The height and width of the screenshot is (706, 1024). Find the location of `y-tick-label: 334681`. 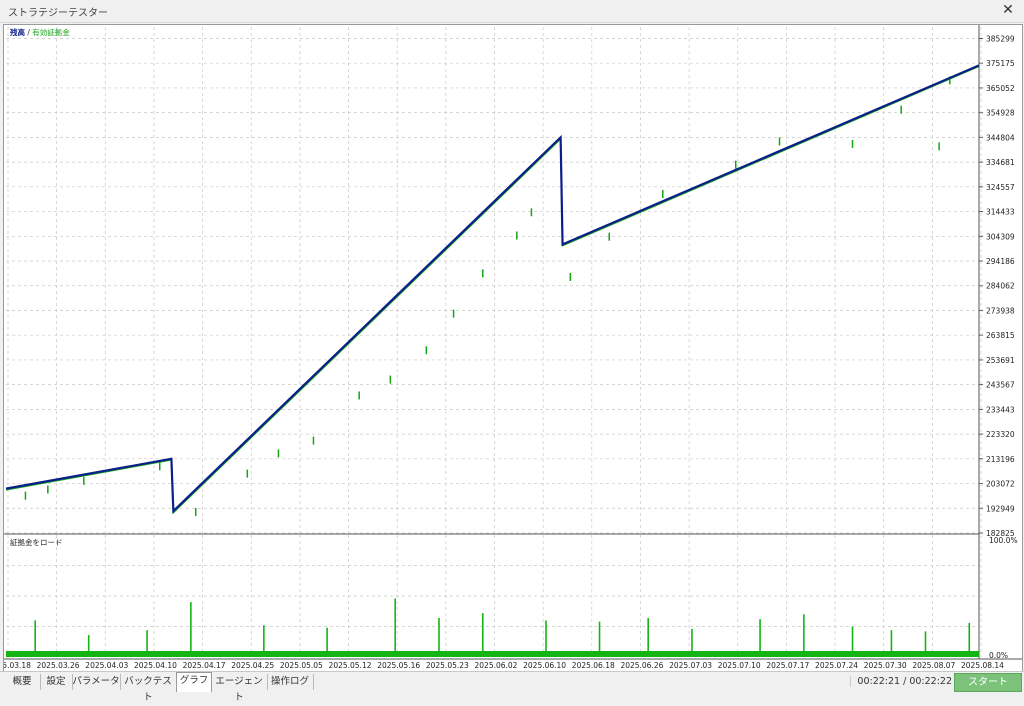

y-tick-label: 334681 is located at coordinates (1000, 162).